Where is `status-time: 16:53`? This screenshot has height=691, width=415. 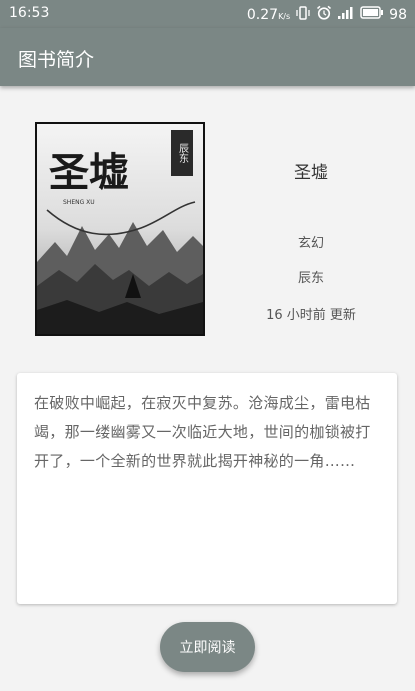 status-time: 16:53 is located at coordinates (29, 13).